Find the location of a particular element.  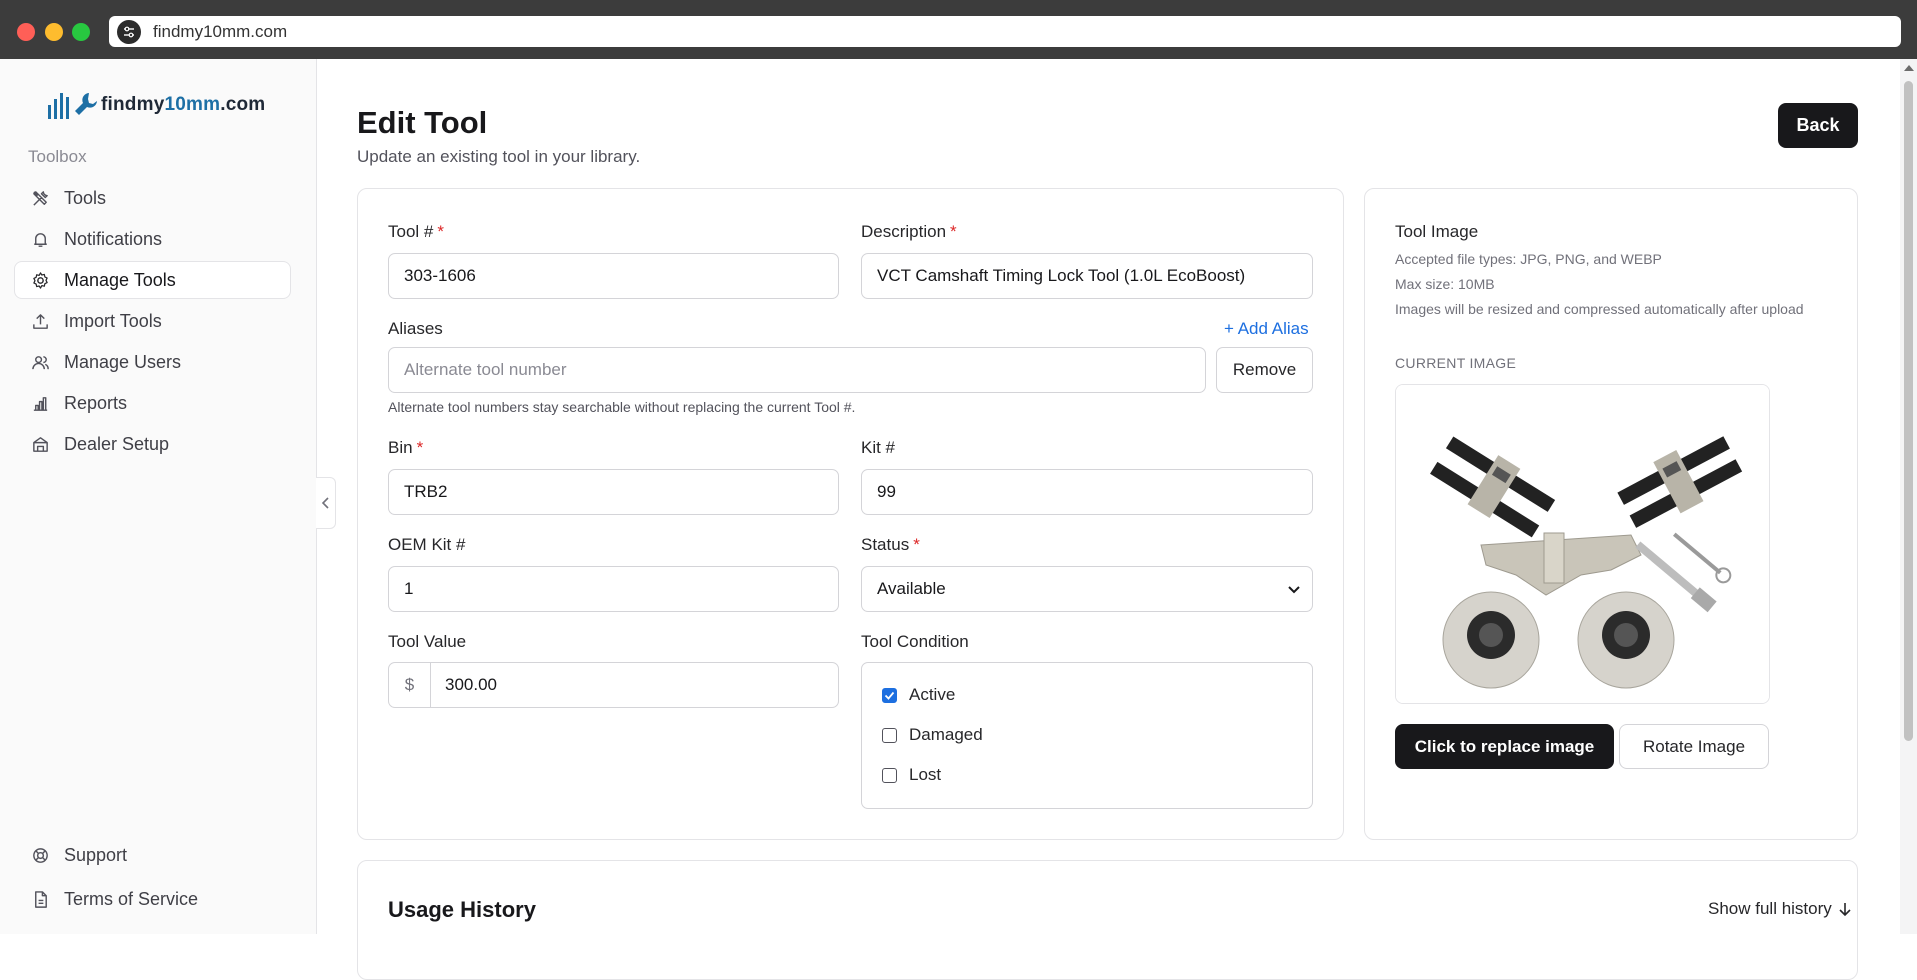

show-full-history-link: Show full history is located at coordinates (1780, 909).